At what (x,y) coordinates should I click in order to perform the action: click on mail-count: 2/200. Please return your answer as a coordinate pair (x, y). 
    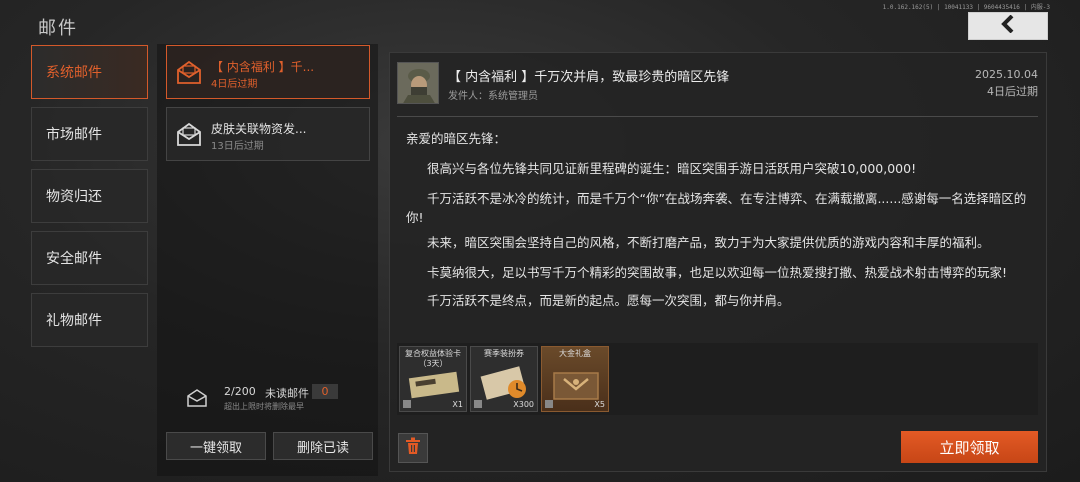
    Looking at the image, I should click on (240, 391).